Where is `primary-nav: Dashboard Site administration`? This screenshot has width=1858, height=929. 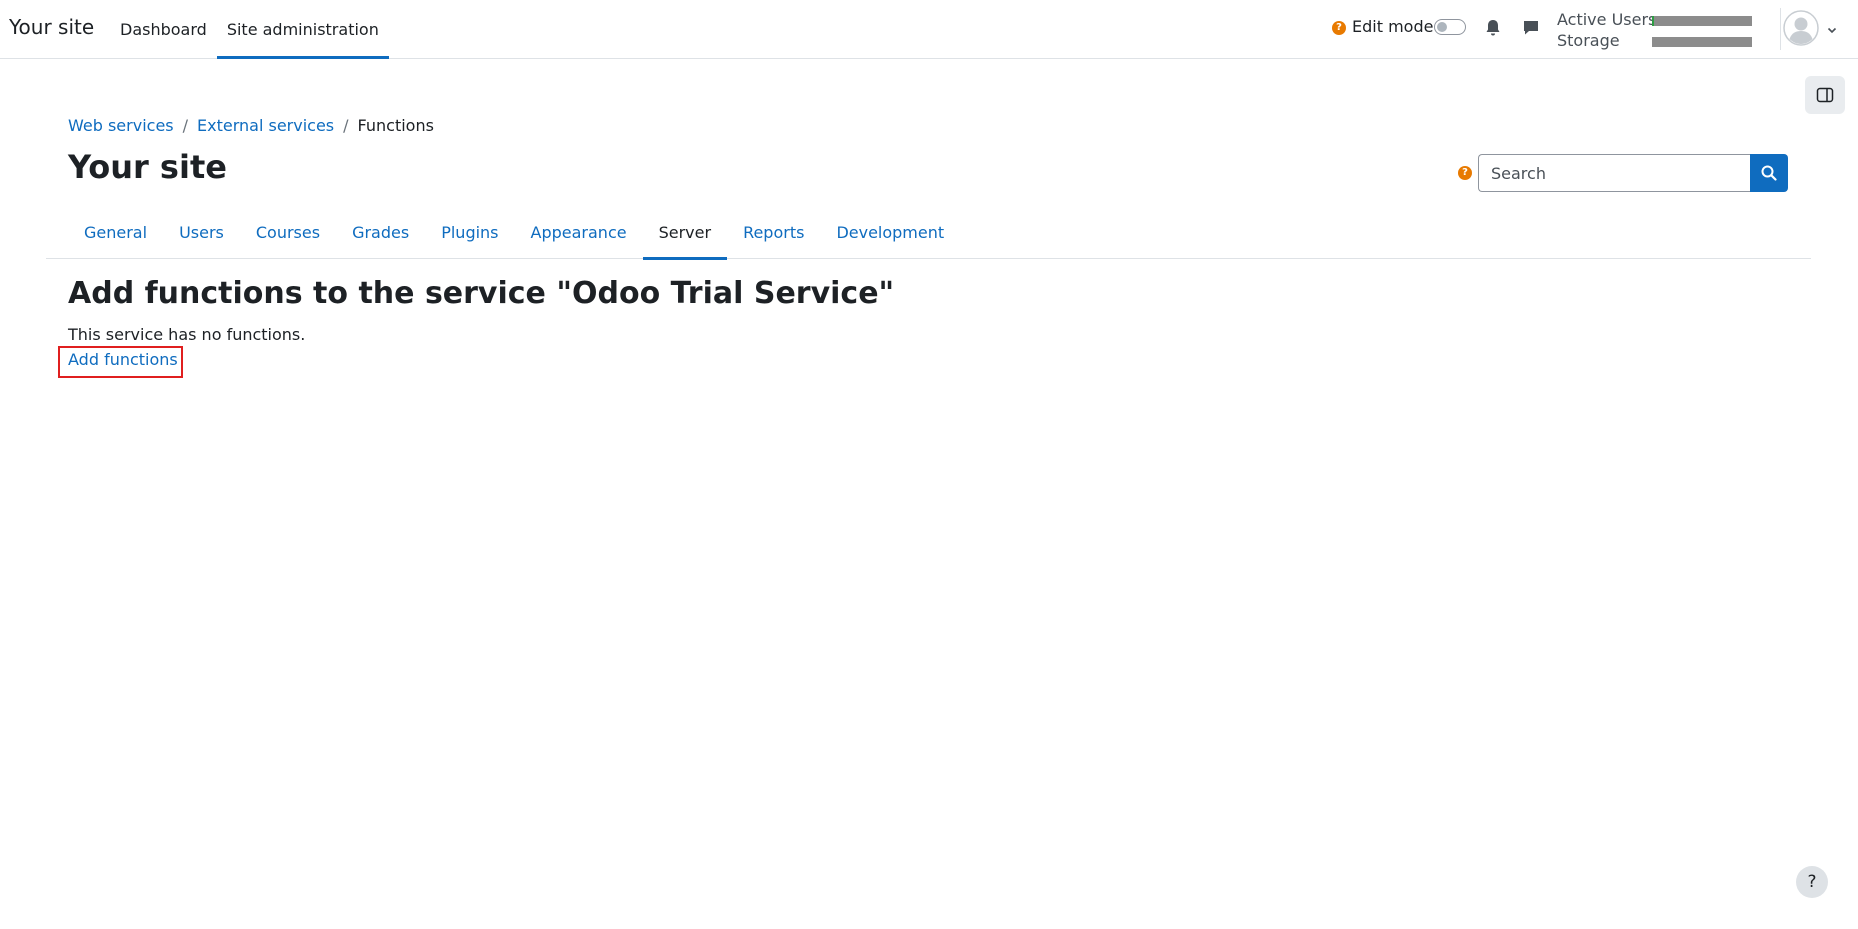
primary-nav: Dashboard Site administration is located at coordinates (249, 29).